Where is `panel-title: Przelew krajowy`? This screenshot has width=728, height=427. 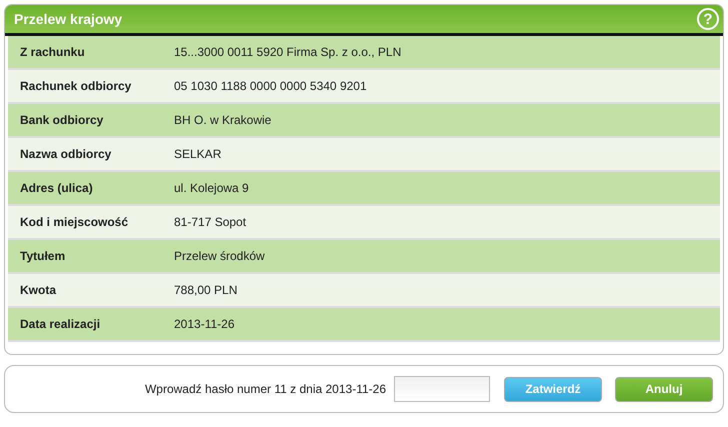
panel-title: Przelew krajowy is located at coordinates (68, 19).